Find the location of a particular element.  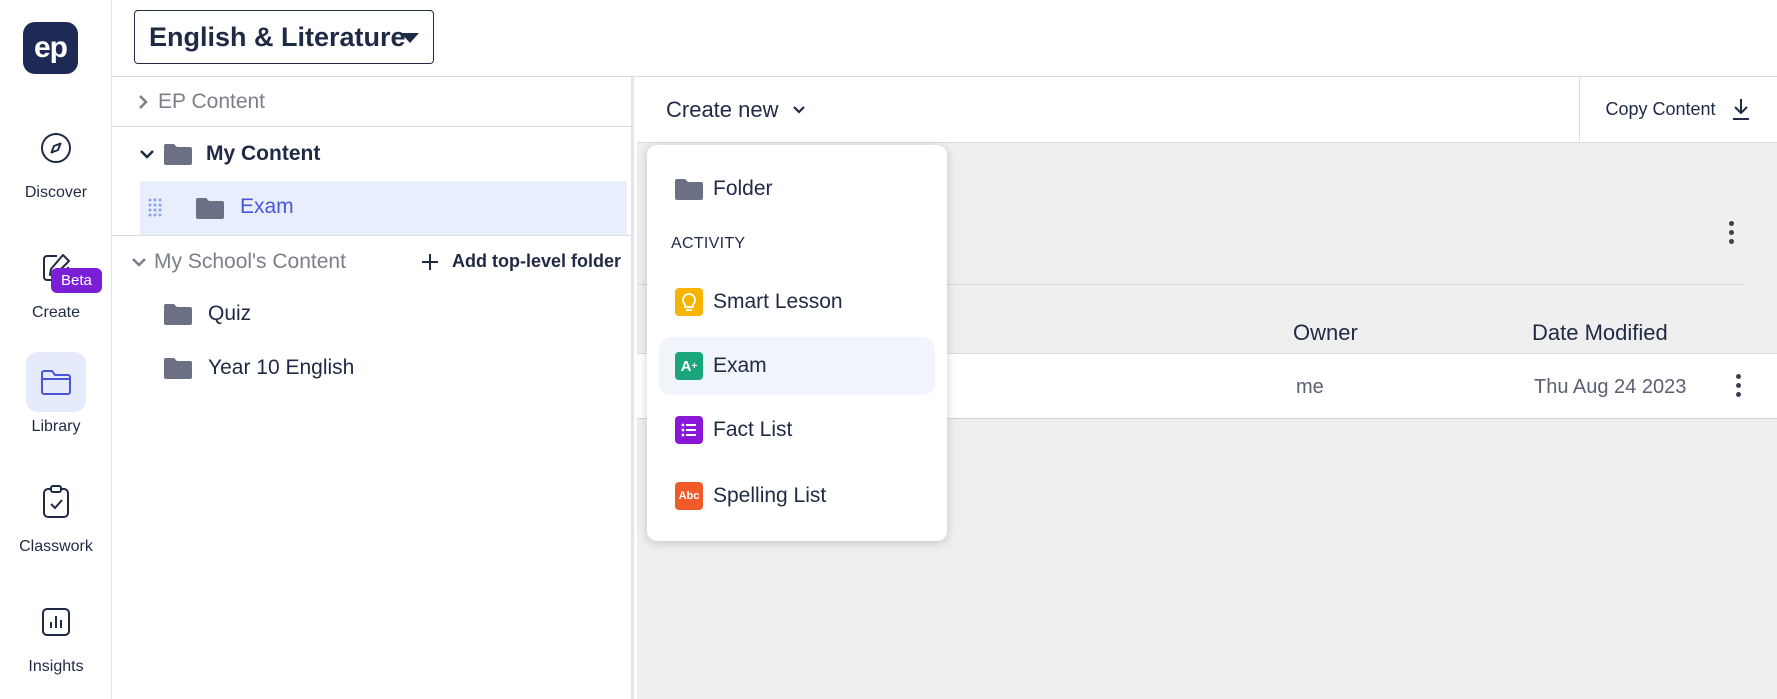

create-new-label: Create new is located at coordinates (722, 109).